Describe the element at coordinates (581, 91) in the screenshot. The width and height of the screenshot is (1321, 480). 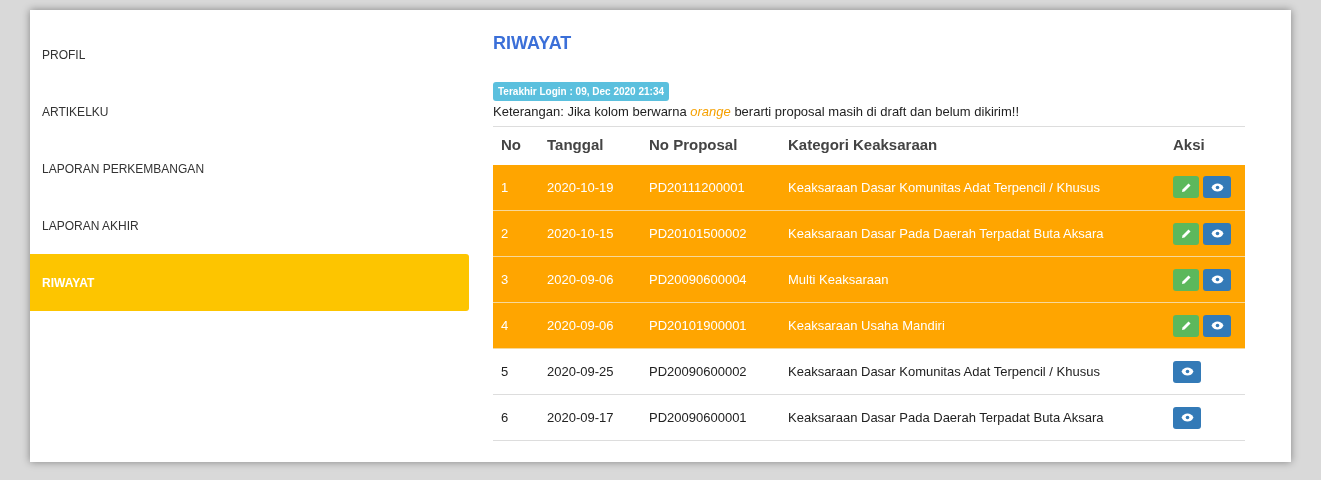
I see `last-login-badge: Terakhir Login : 09, Dec 2020 21:34` at that location.